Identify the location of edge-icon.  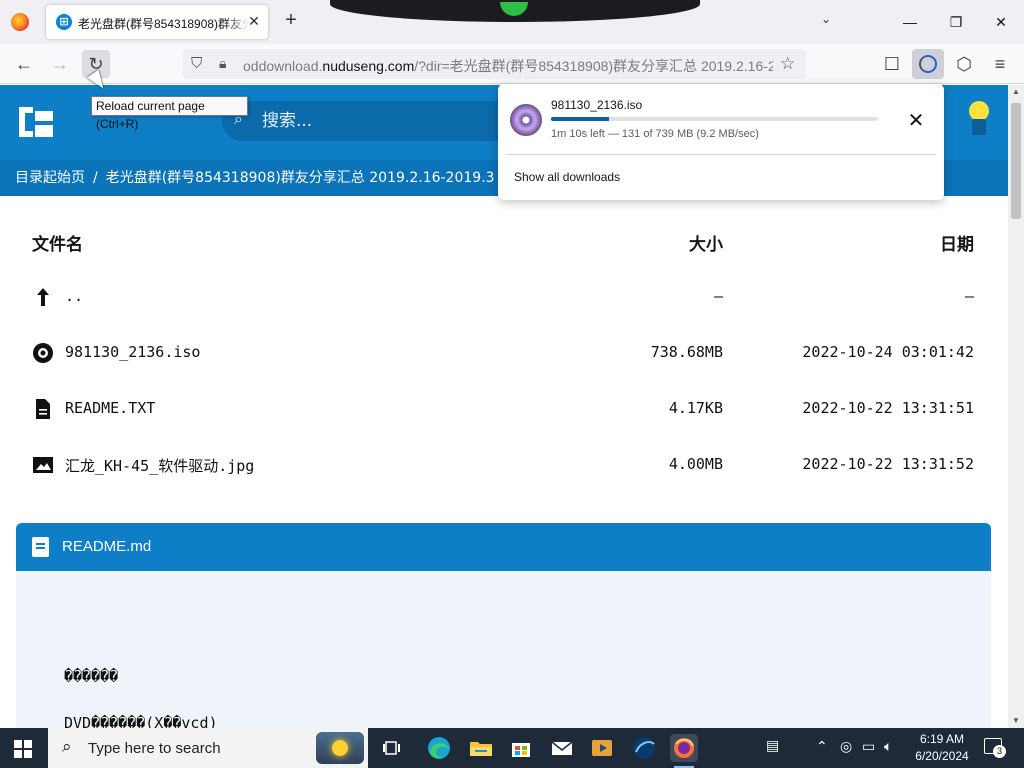
(439, 748).